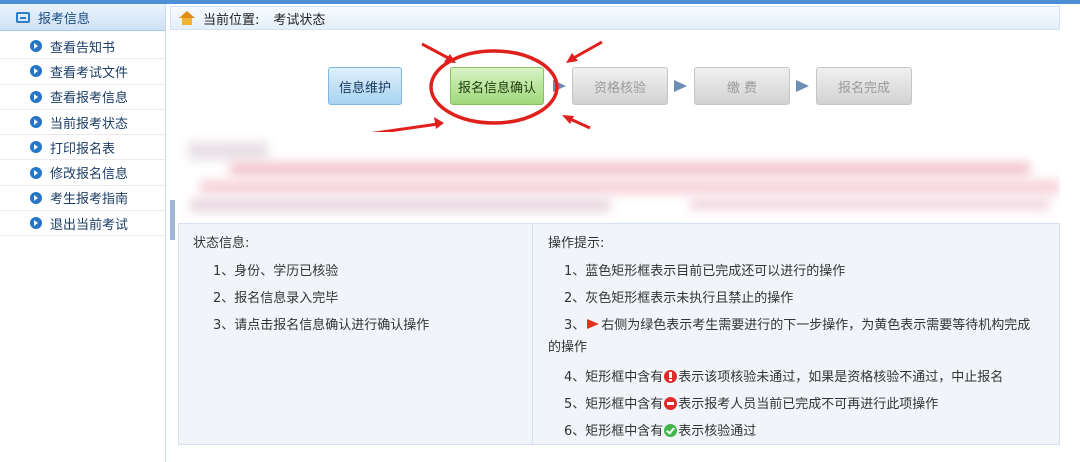 This screenshot has height=462, width=1080. I want to click on annotation-arrows, so click(487, 86).